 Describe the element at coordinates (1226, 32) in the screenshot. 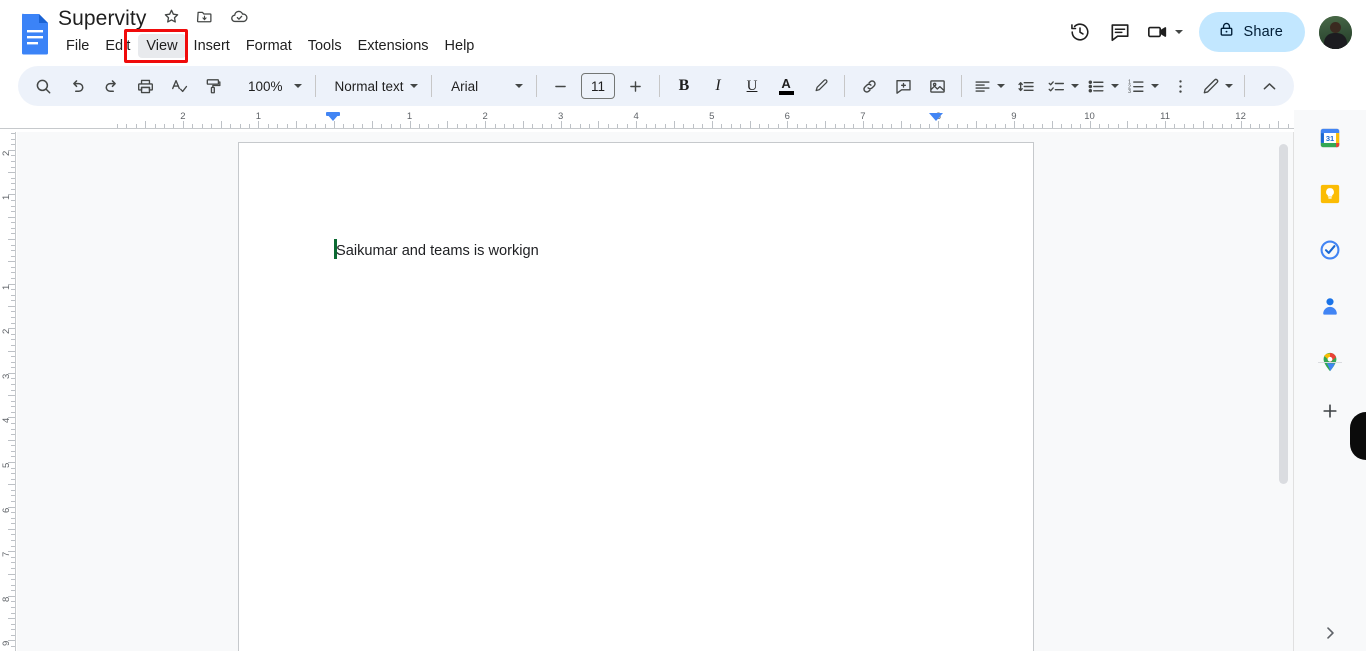

I see `lock-icon` at that location.